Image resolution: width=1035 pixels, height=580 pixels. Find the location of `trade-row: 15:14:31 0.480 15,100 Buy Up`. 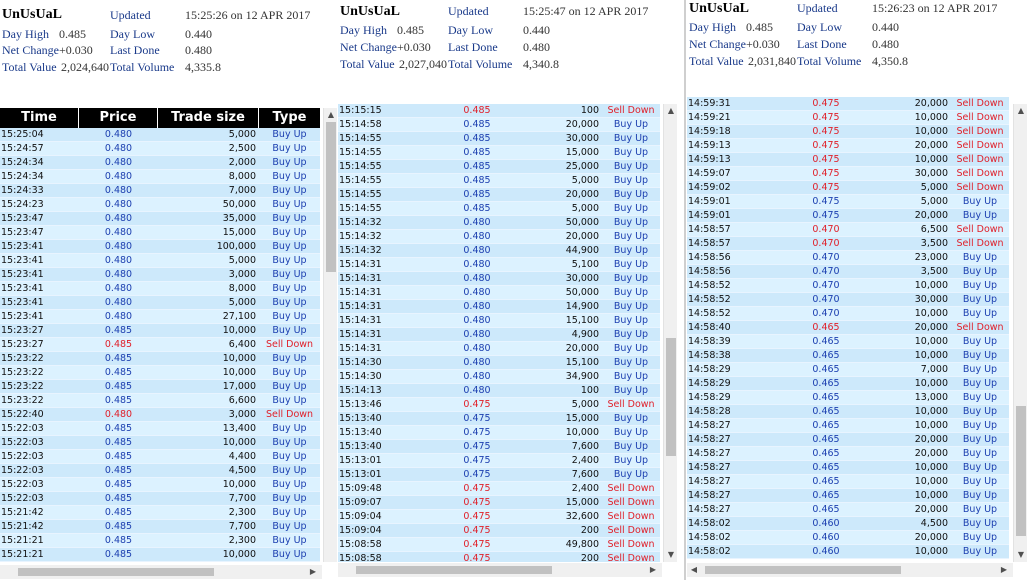

trade-row: 15:14:31 0.480 15,100 Buy Up is located at coordinates (499, 321).